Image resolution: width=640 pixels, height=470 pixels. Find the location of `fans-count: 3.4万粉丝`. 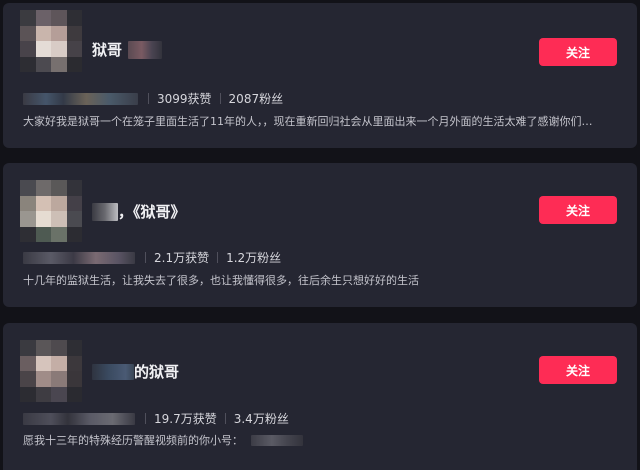

fans-count: 3.4万粉丝 is located at coordinates (261, 419).